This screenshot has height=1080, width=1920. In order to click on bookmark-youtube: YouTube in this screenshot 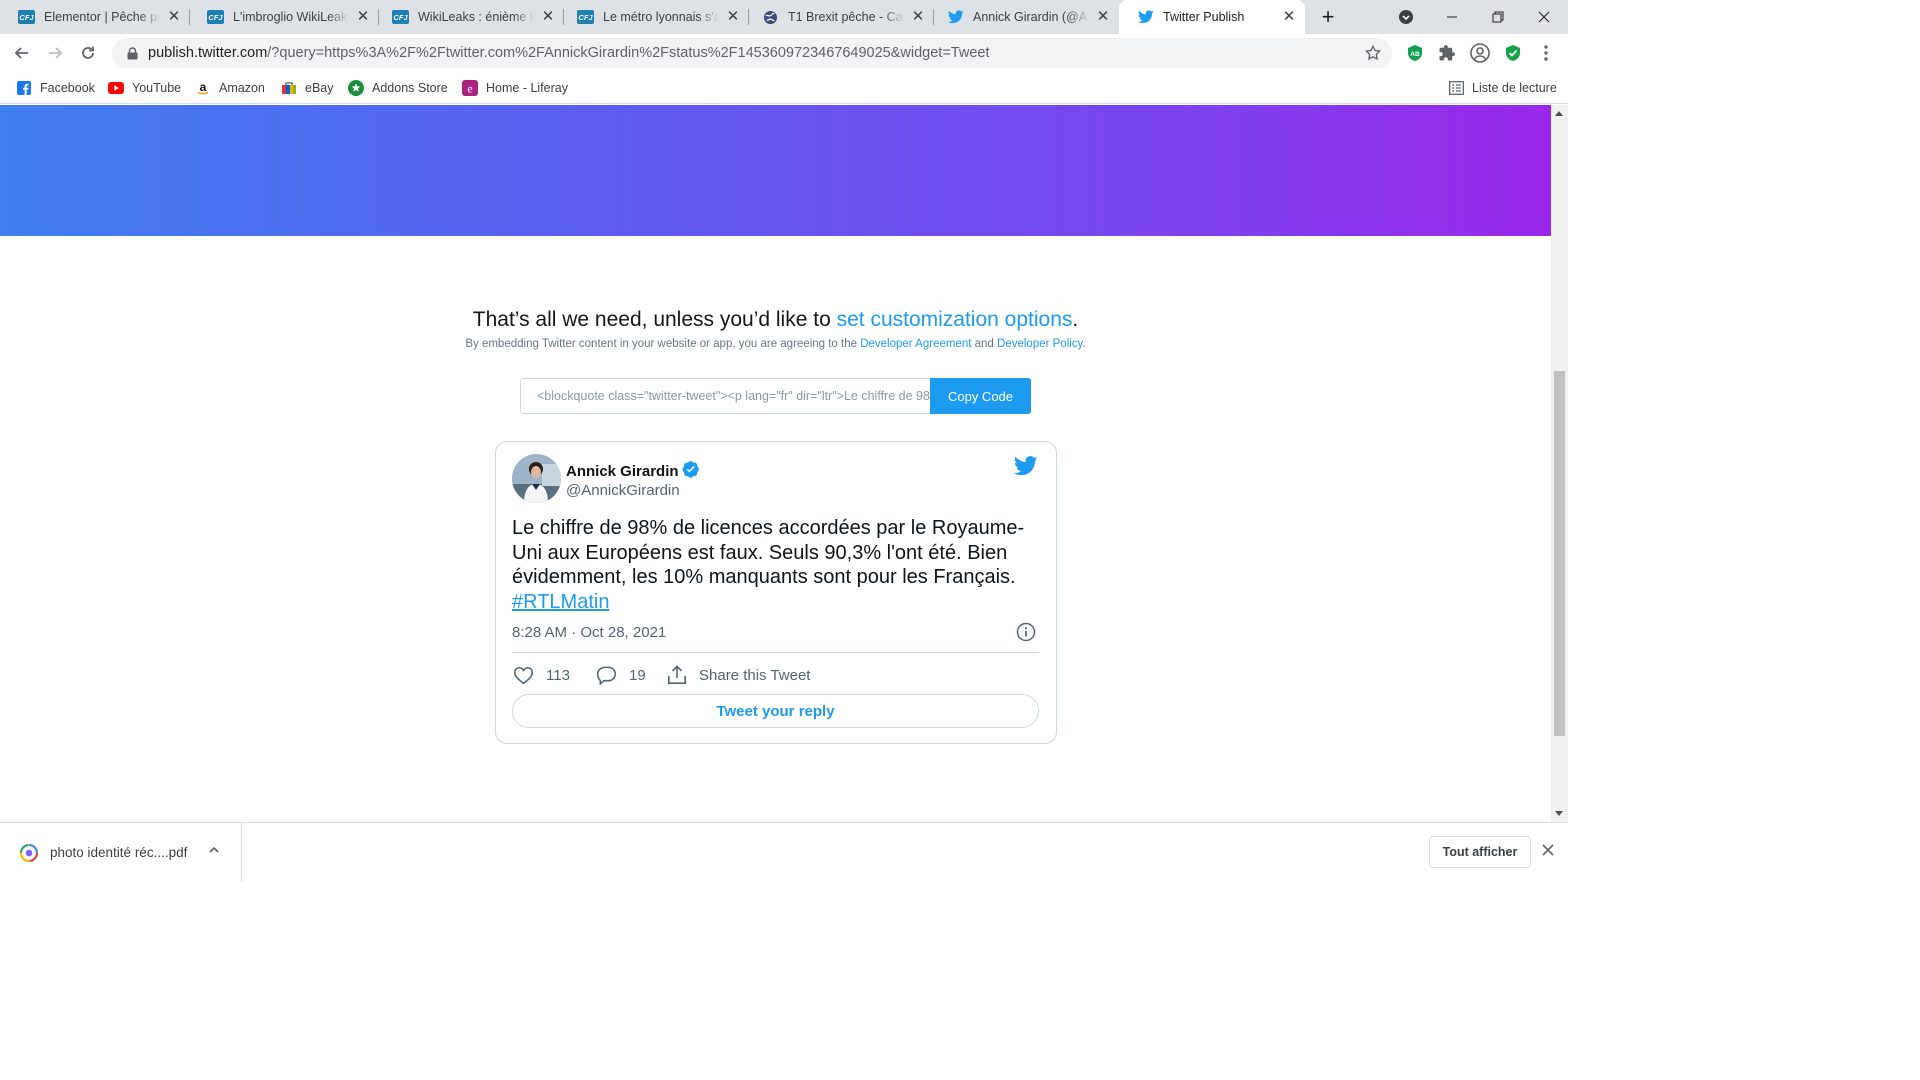, I will do `click(144, 88)`.